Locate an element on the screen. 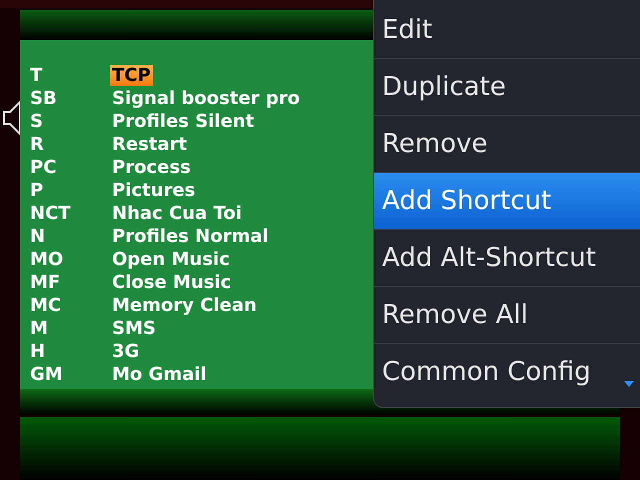  shortcut-name: TCP is located at coordinates (131, 75).